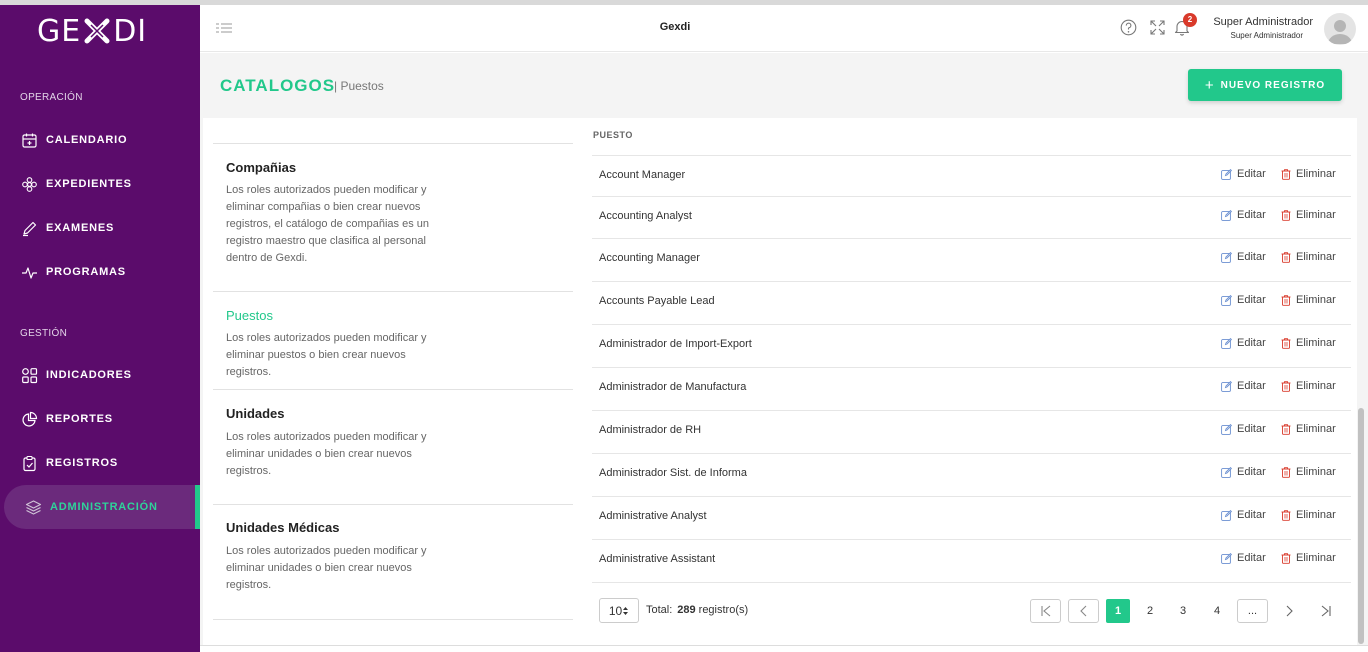 This screenshot has width=1368, height=652. I want to click on layers-icon, so click(33, 507).